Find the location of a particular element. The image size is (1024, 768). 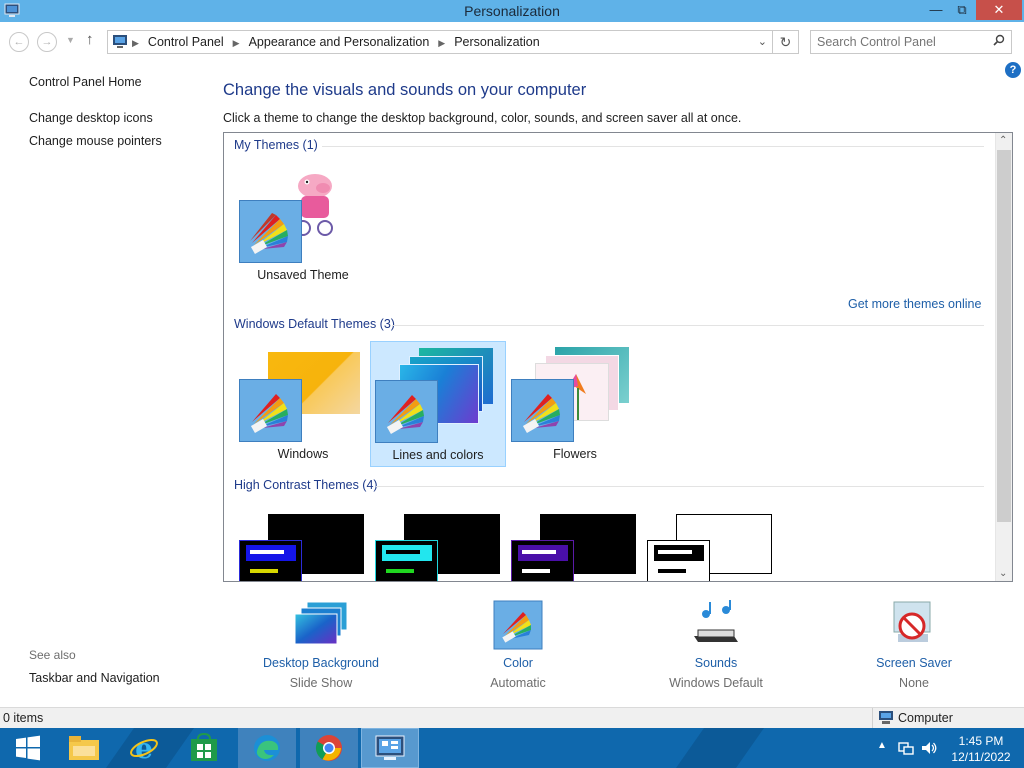

internet-explorer-icon: e is located at coordinates (144, 748).